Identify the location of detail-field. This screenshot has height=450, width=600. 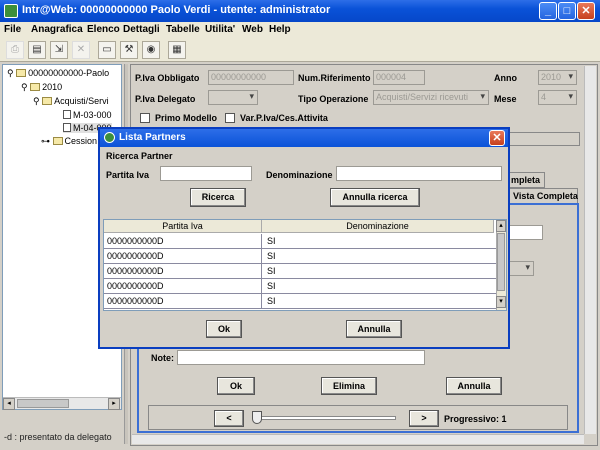
(525, 232).